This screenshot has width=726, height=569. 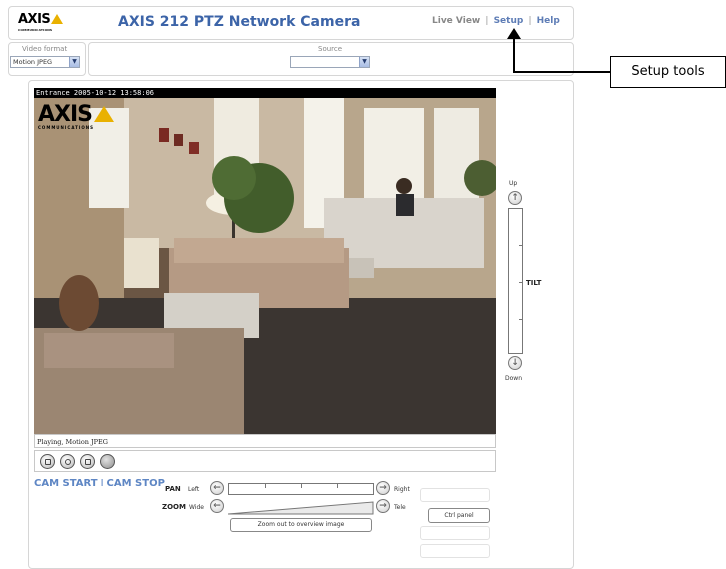 I want to click on setup-tools-callout: Setup tools, so click(x=668, y=72).